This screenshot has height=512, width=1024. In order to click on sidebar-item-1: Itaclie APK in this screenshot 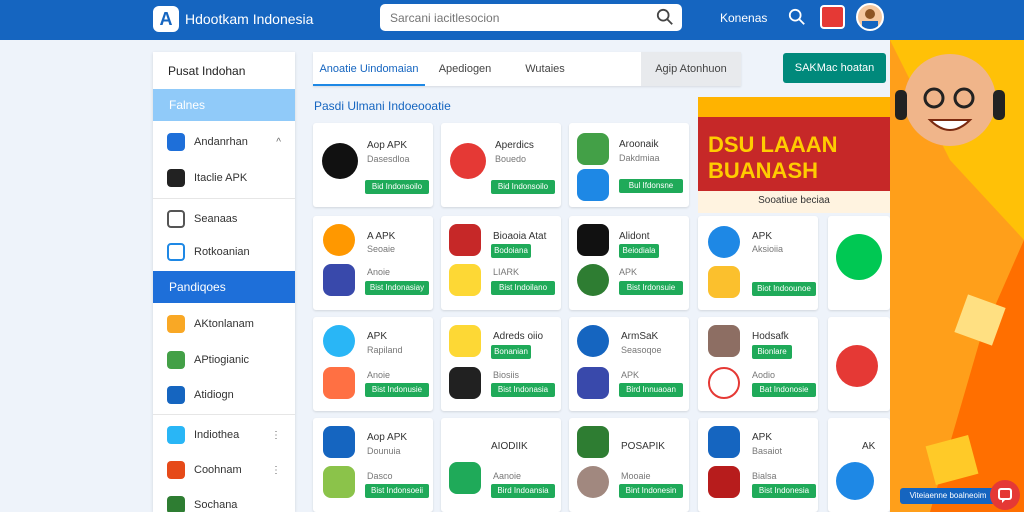, I will do `click(230, 178)`.